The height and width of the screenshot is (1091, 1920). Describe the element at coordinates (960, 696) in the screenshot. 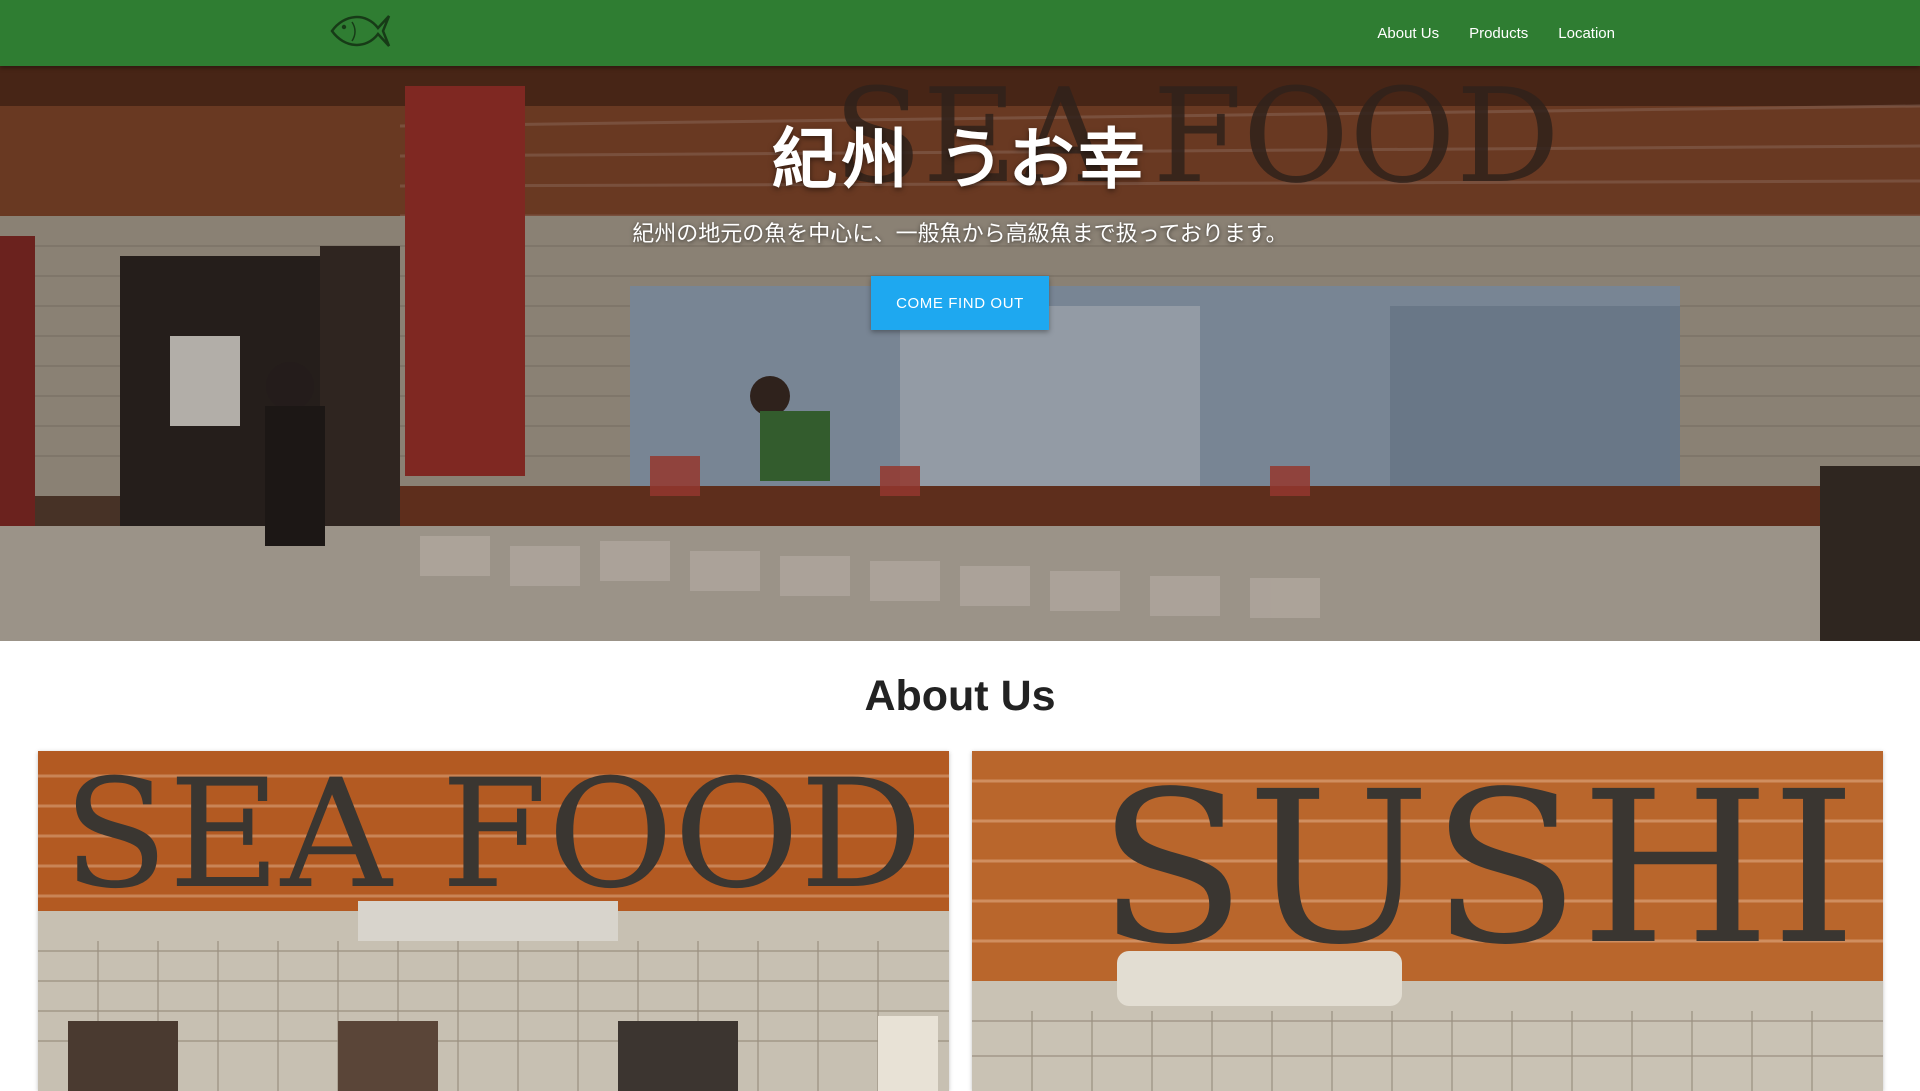

I see `about-us-heading: About Us` at that location.